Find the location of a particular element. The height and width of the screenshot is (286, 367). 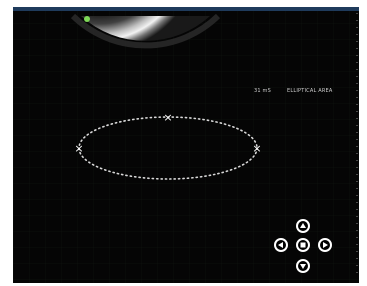

top-bar is located at coordinates (186, 9).